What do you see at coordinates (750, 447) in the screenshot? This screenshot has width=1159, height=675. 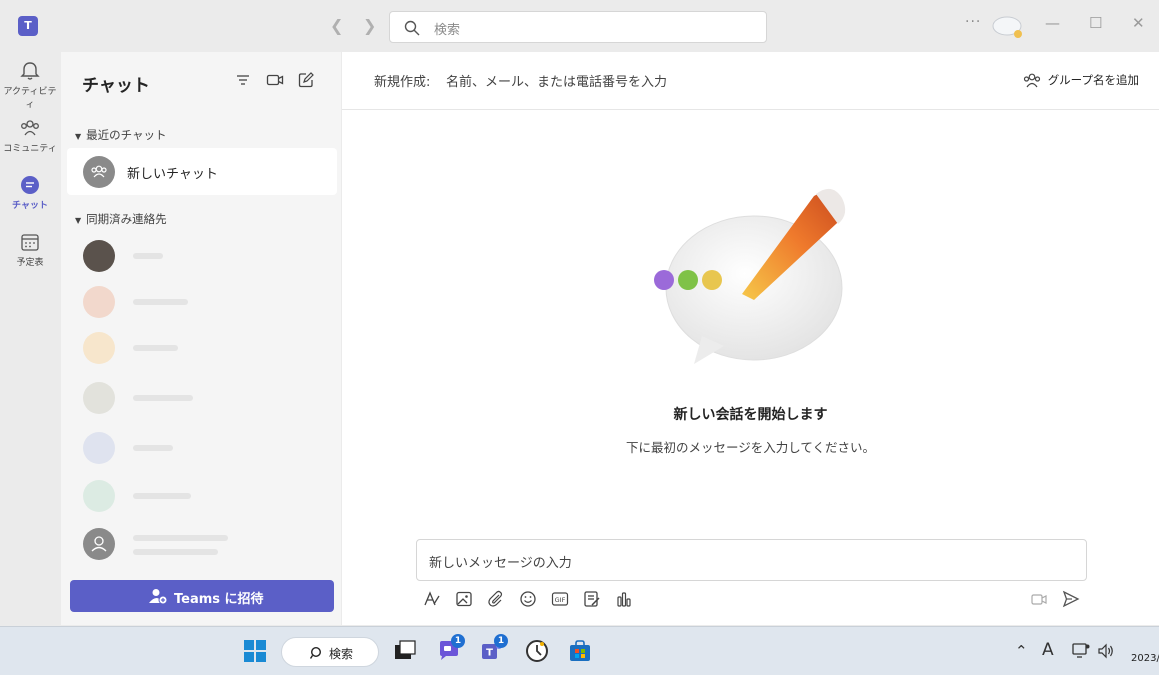 I see `empty-state-subtitle: 下に最初のメッセージを入力してください。` at bounding box center [750, 447].